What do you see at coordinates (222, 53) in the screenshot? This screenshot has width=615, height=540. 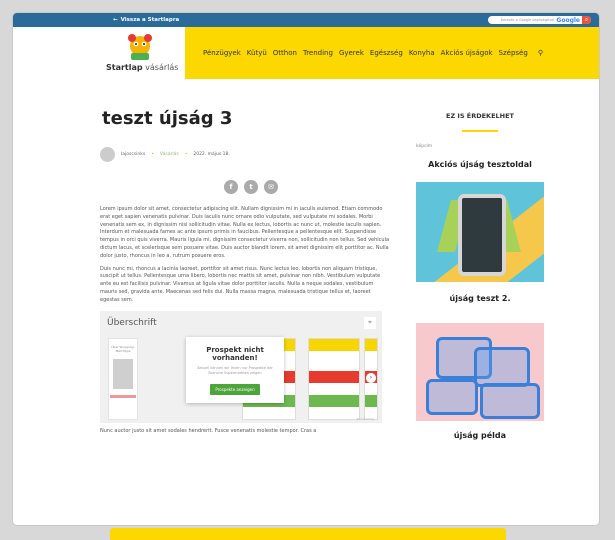 I see `nav-item: Pénzügyek` at bounding box center [222, 53].